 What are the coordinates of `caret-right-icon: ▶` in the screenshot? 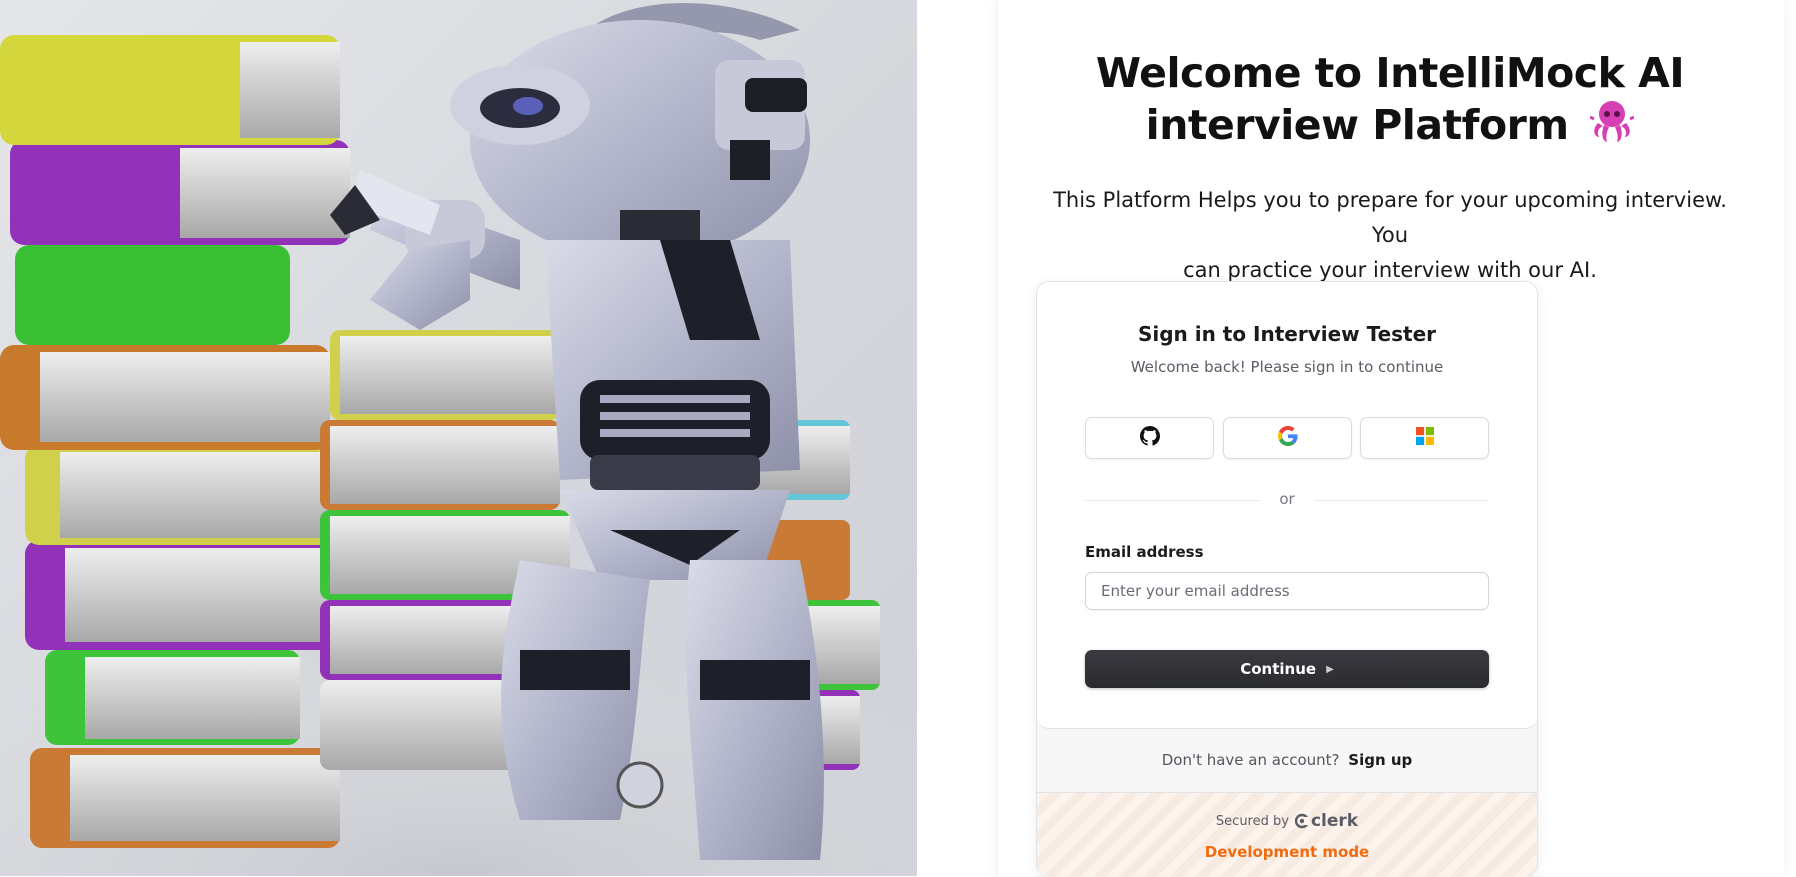 It's located at (1330, 669).